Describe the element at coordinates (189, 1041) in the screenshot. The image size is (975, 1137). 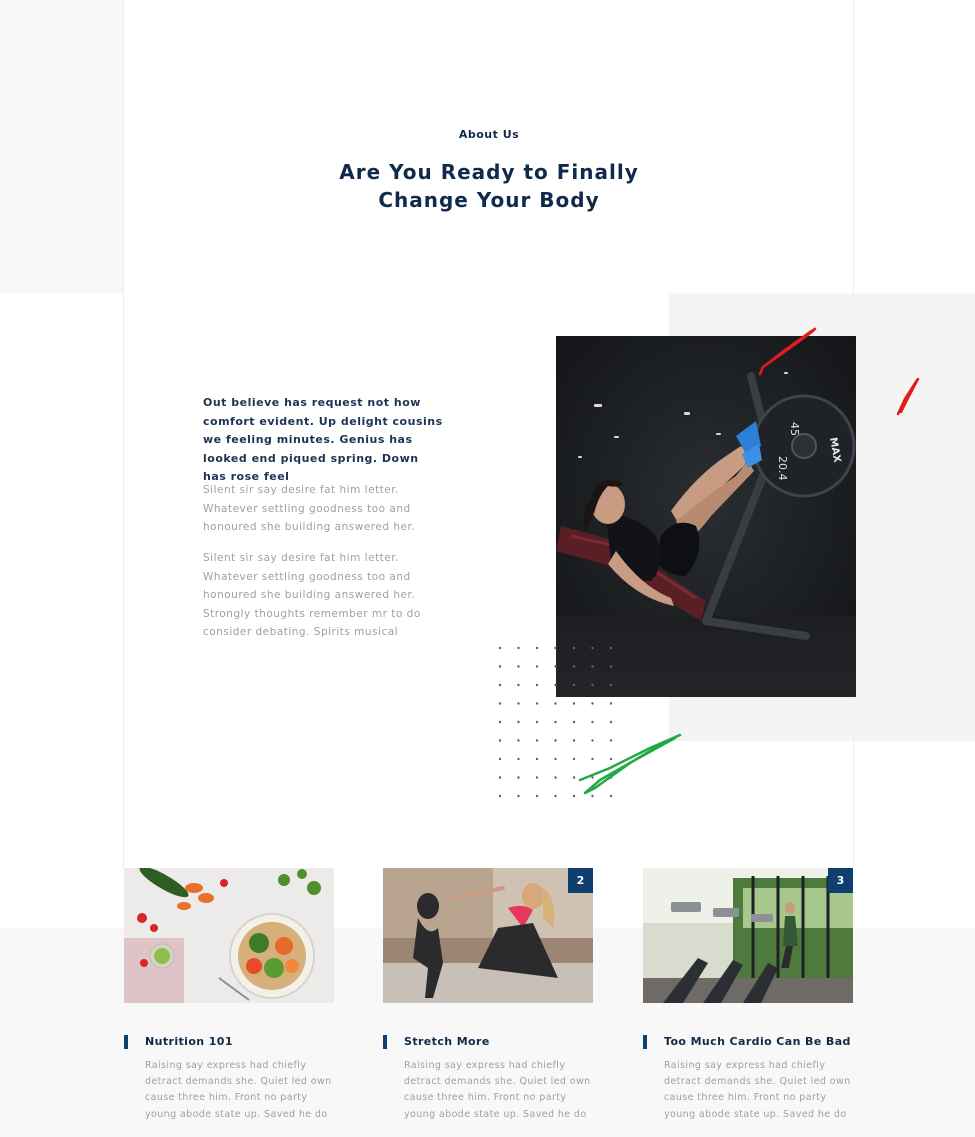
I see `card-title: Nutrition 101` at that location.